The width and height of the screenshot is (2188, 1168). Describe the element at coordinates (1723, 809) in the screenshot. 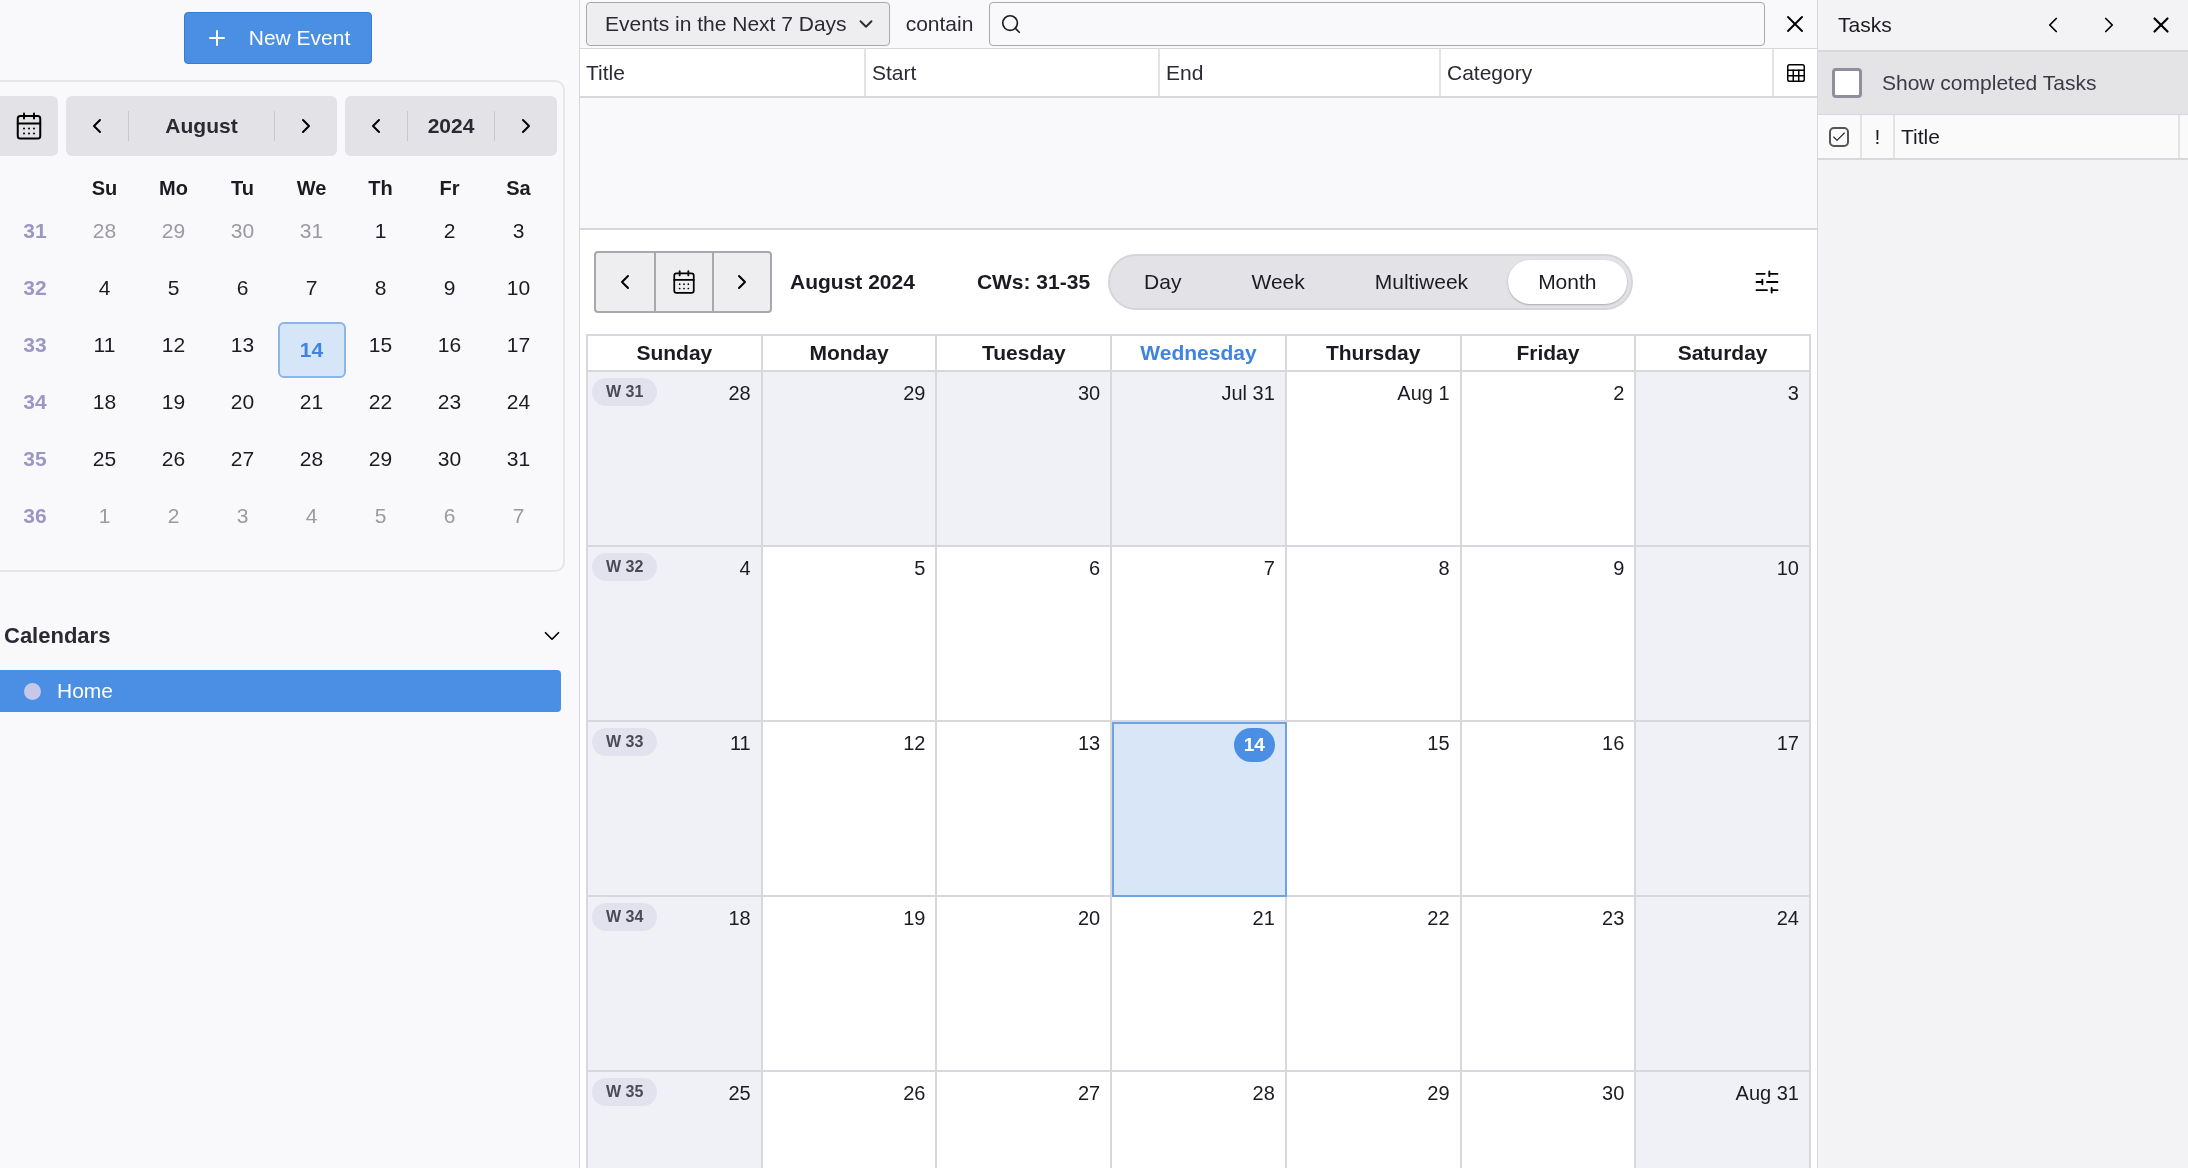

I see `day-cell: 17` at that location.